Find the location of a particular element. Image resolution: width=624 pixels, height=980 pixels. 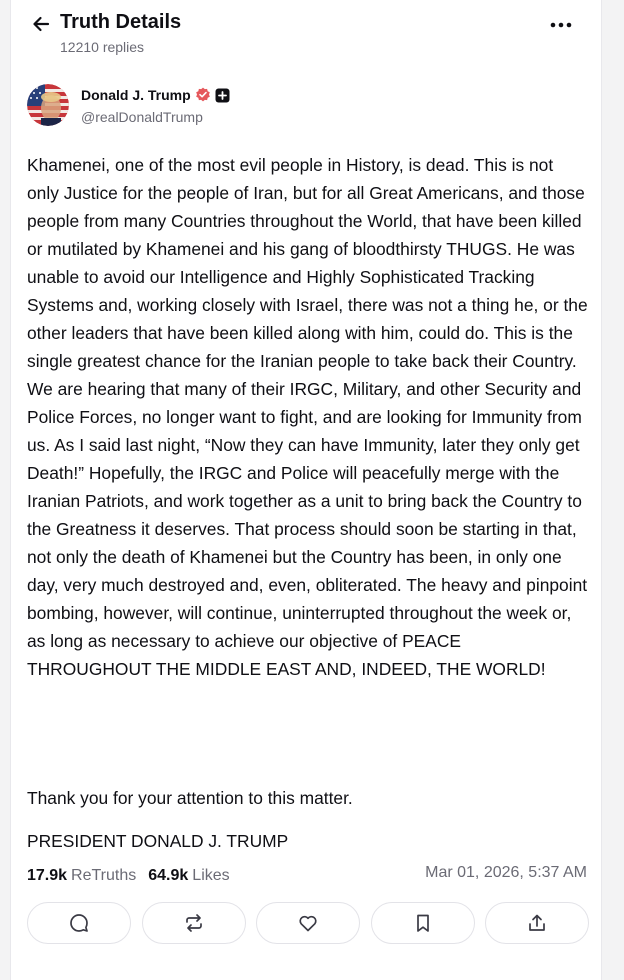

page-title: Truth Details is located at coordinates (121, 22).